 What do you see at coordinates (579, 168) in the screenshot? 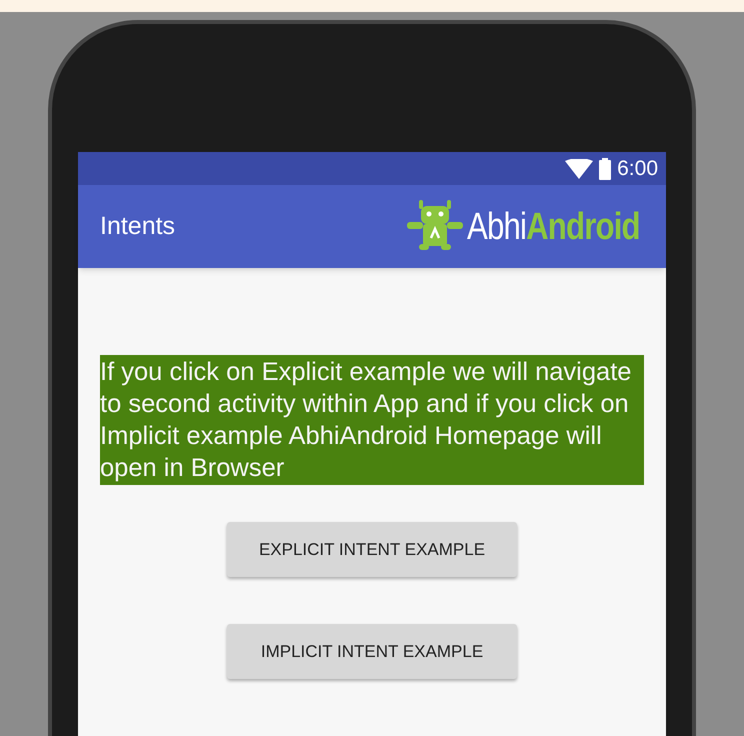
I see `wifi-icon` at bounding box center [579, 168].